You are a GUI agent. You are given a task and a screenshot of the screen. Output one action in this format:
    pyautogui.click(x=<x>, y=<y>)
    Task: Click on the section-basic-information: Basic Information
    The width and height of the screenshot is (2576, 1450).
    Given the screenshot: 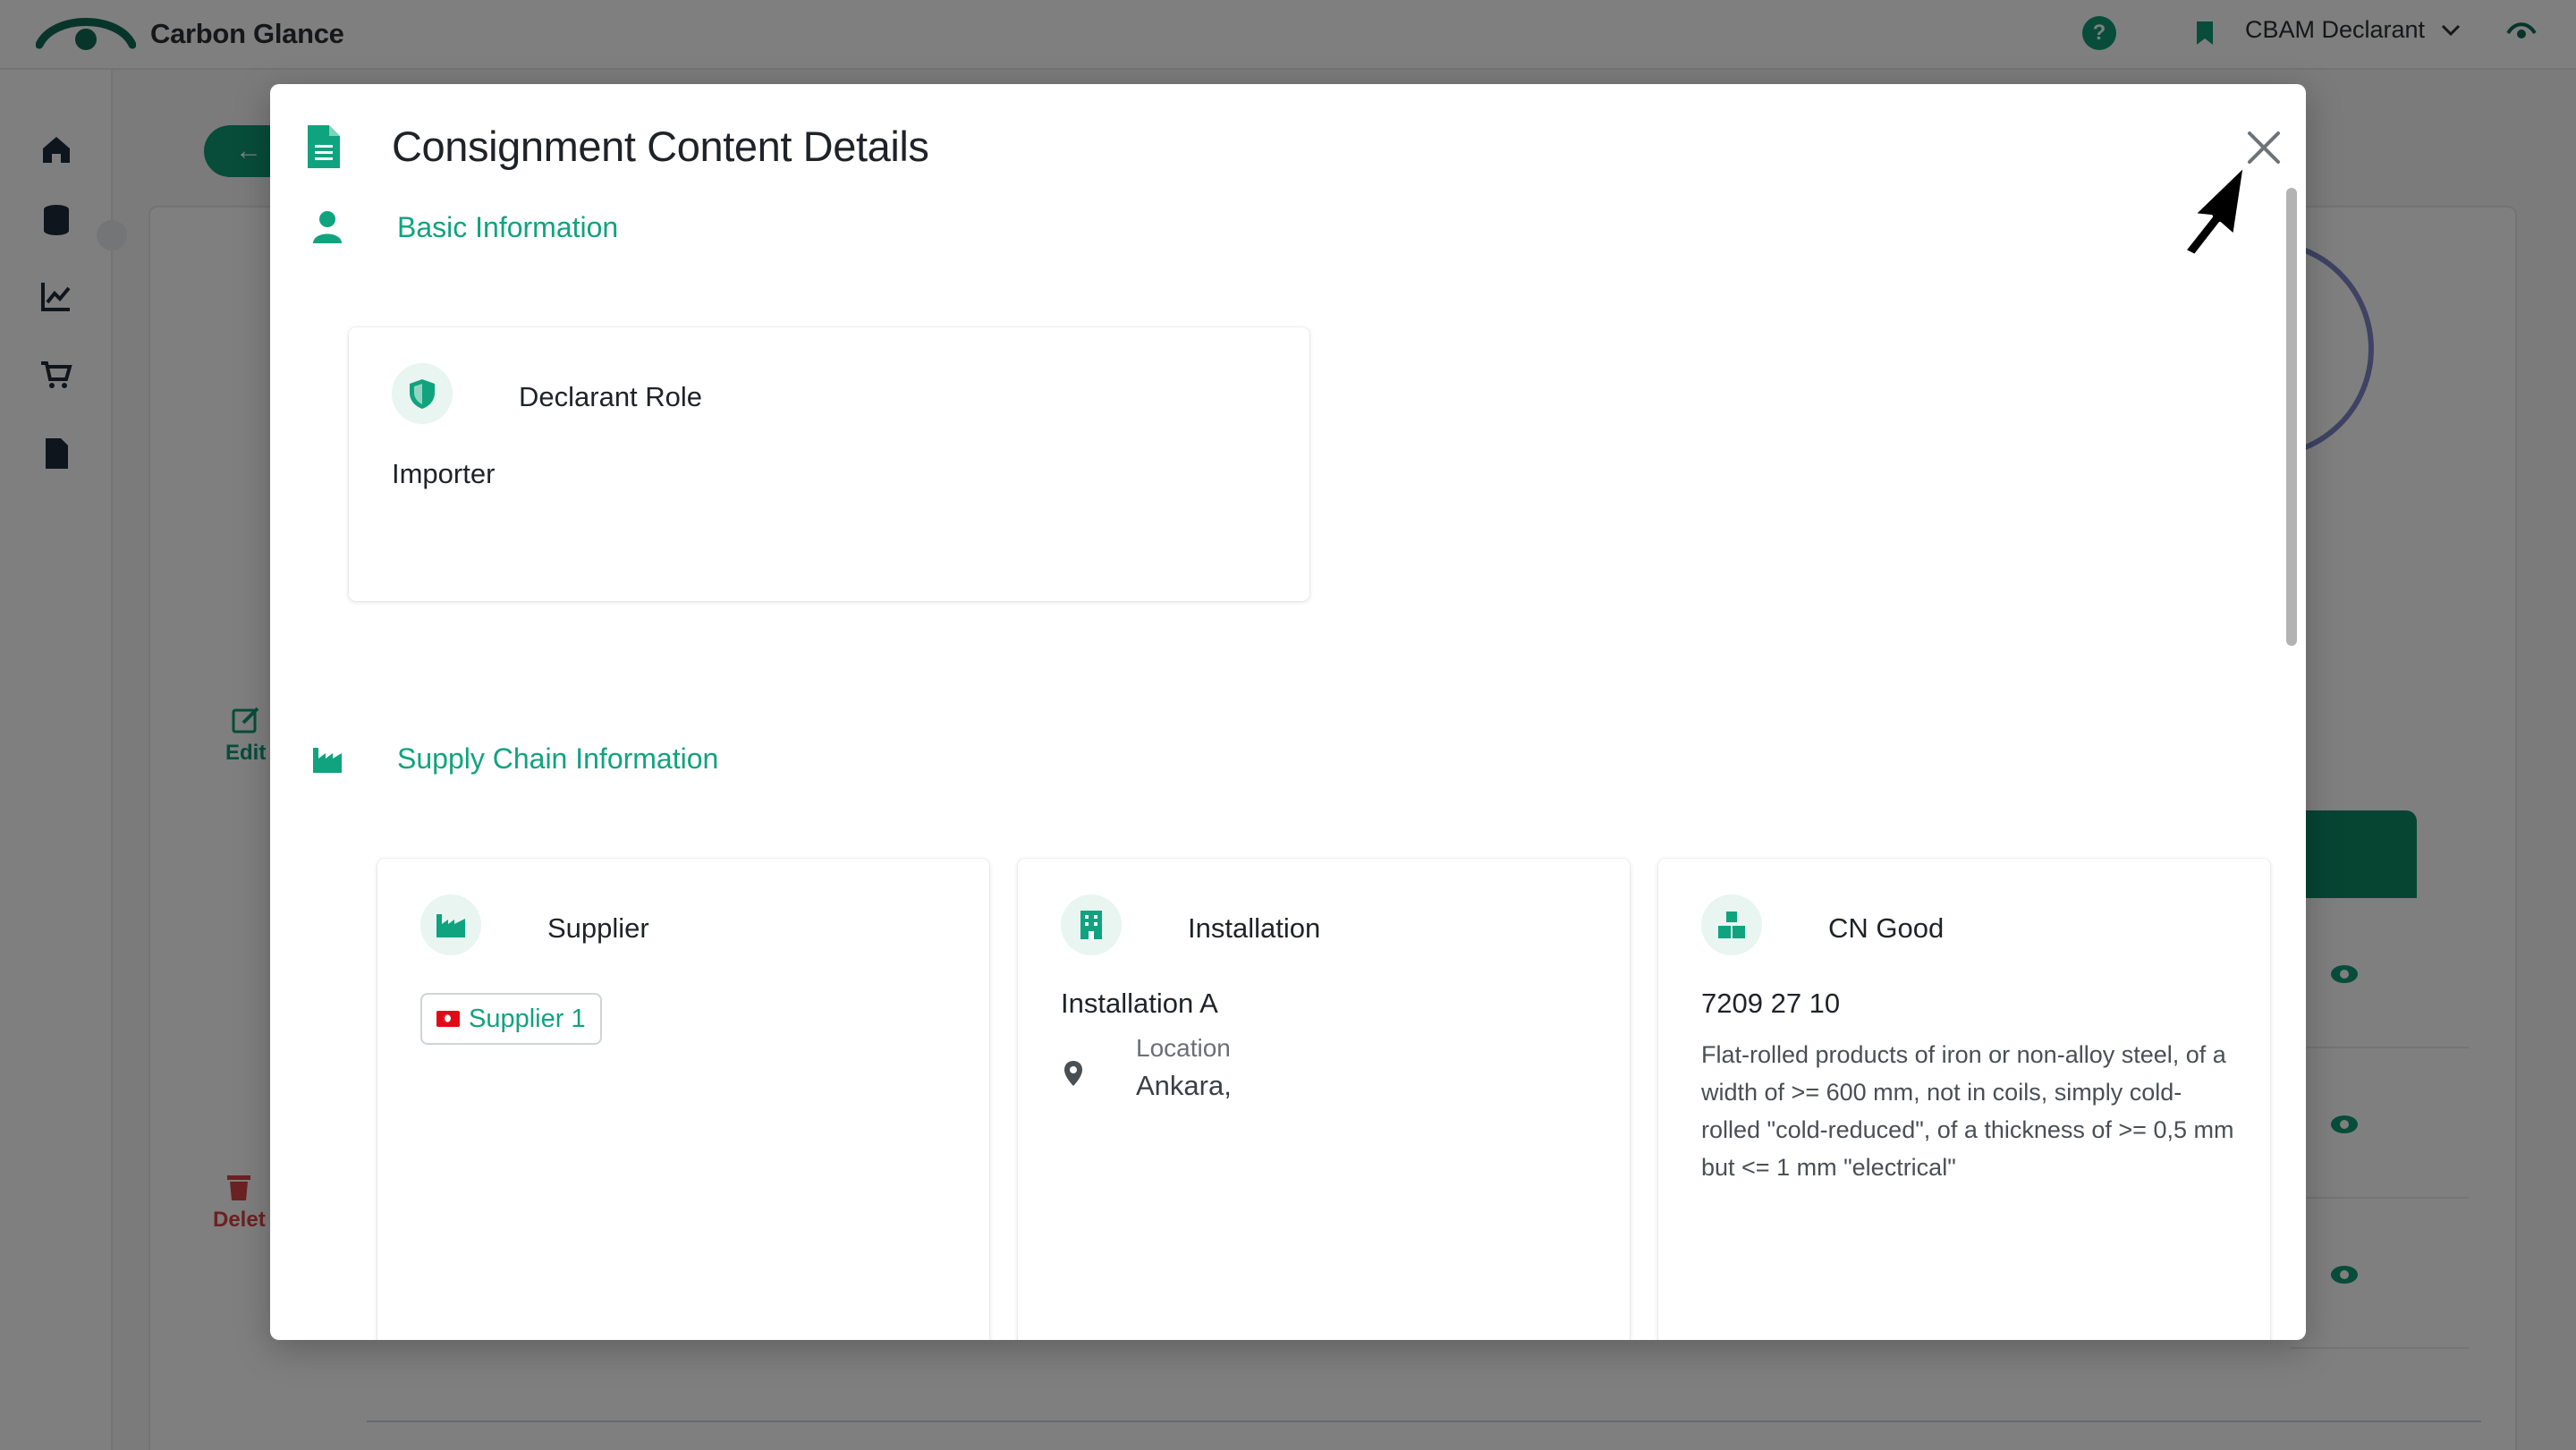 What is the action you would take?
    pyautogui.click(x=464, y=227)
    